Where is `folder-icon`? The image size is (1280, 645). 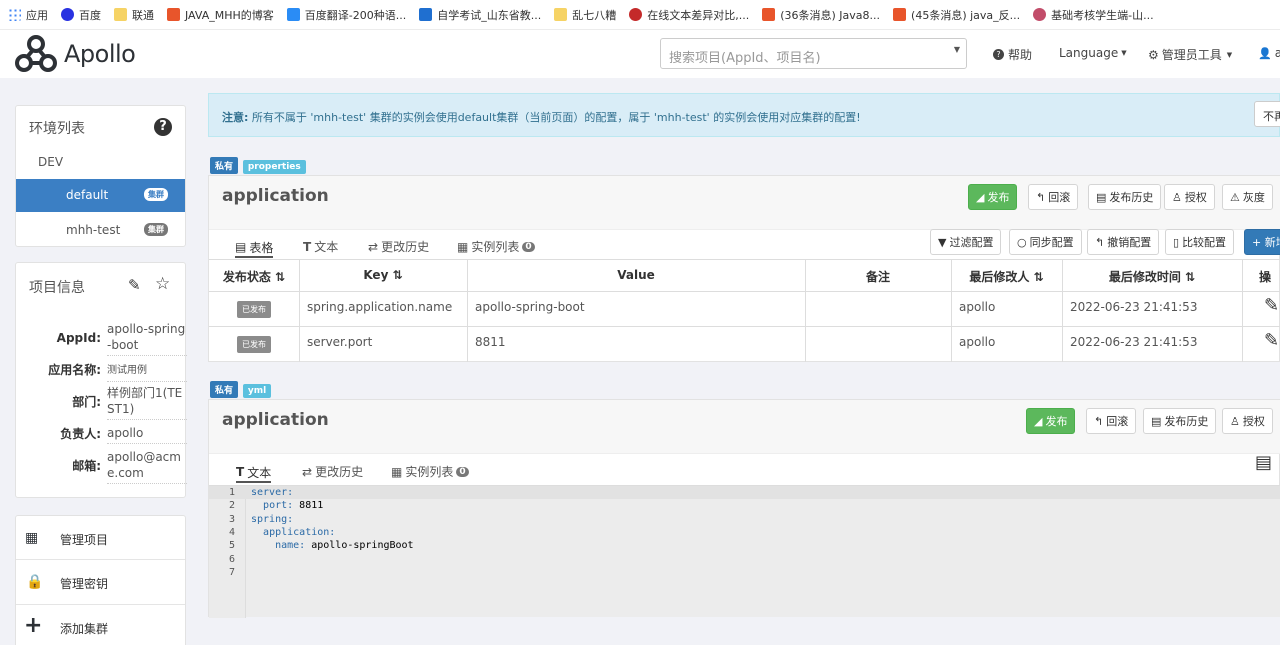 folder-icon is located at coordinates (120, 14).